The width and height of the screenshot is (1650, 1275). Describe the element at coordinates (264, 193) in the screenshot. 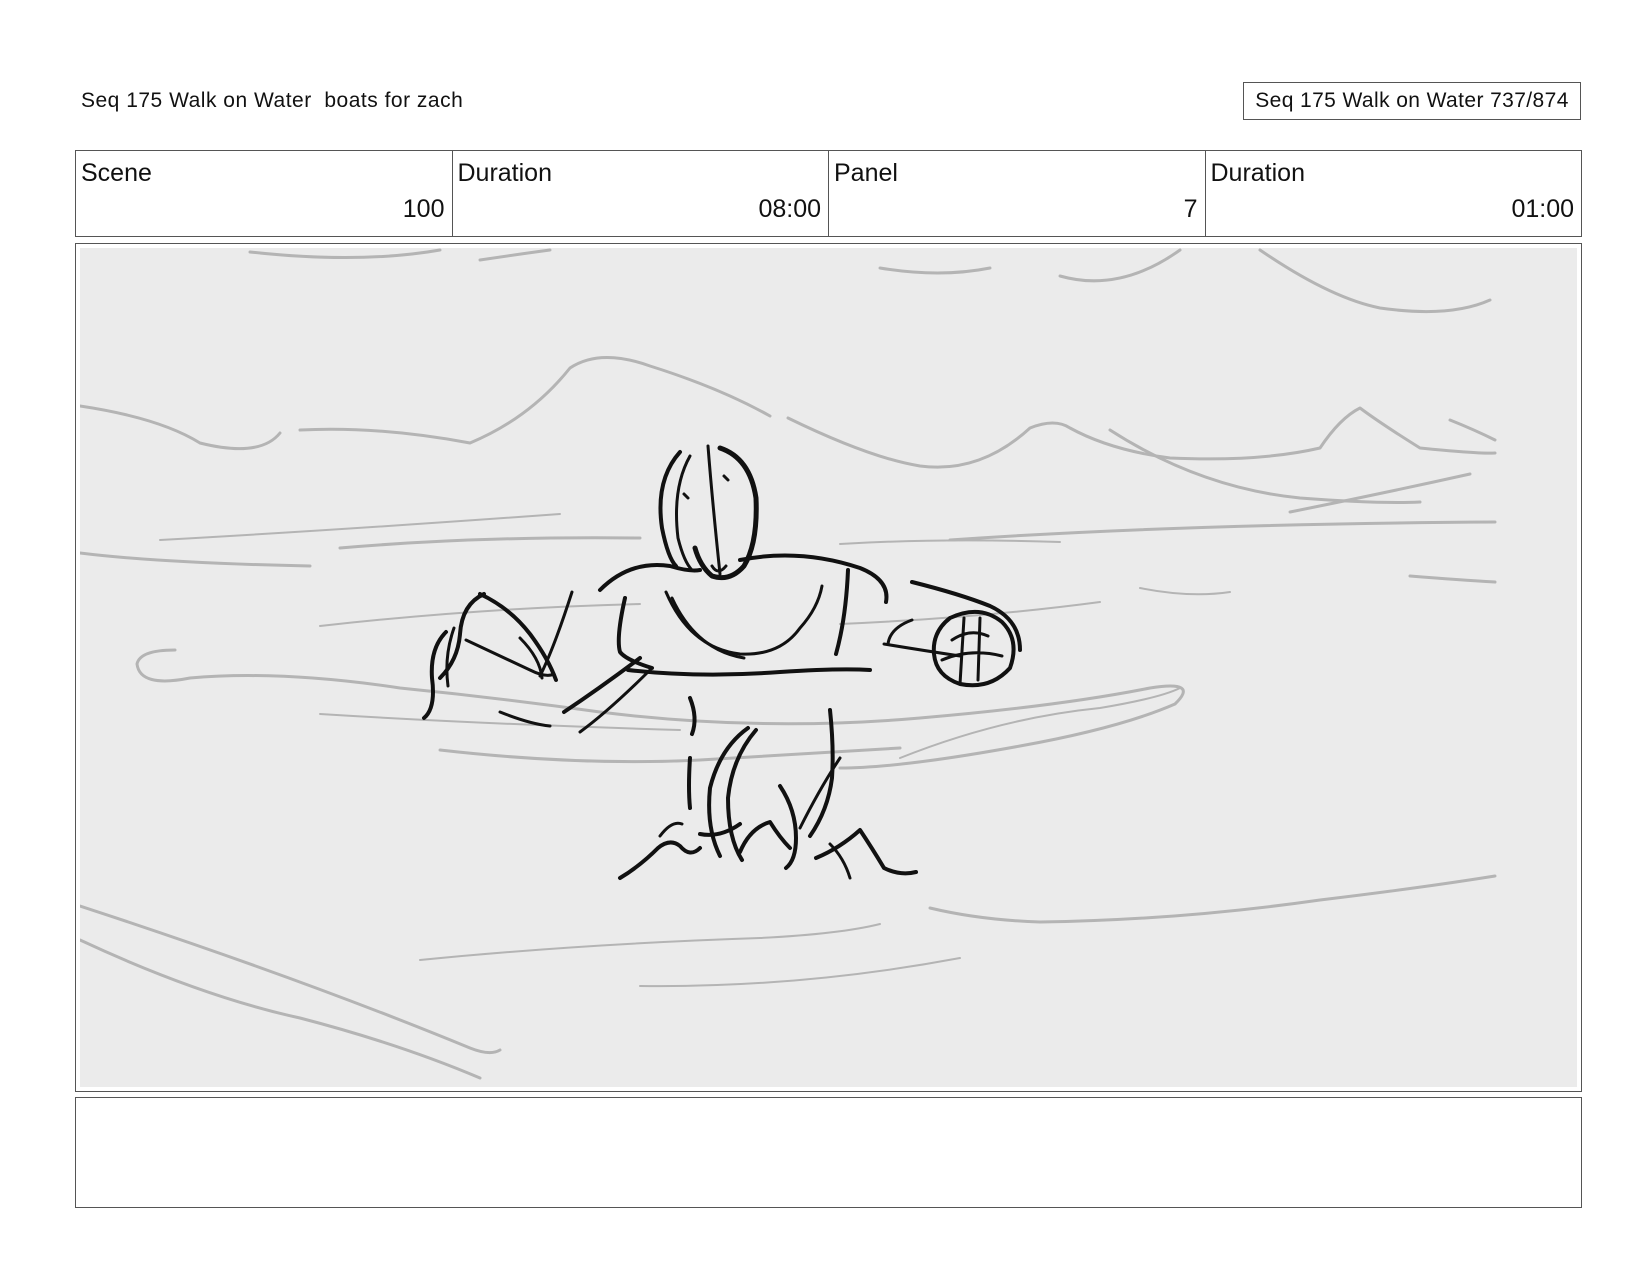

I see `scene-cell: Scene 100` at that location.